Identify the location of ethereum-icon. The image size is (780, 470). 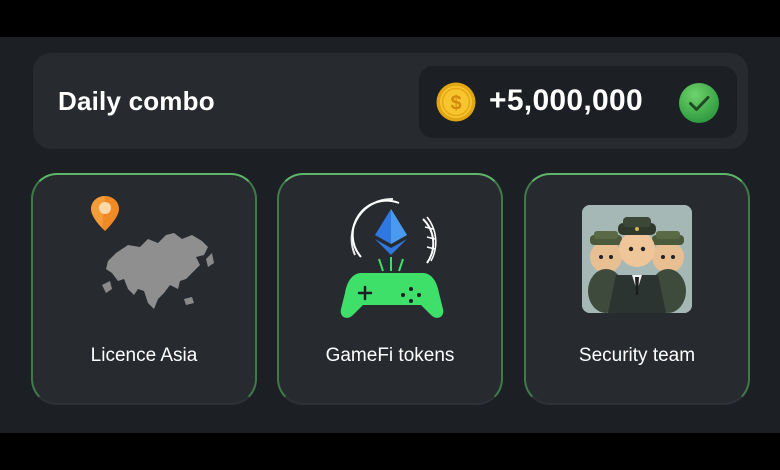
(391, 232).